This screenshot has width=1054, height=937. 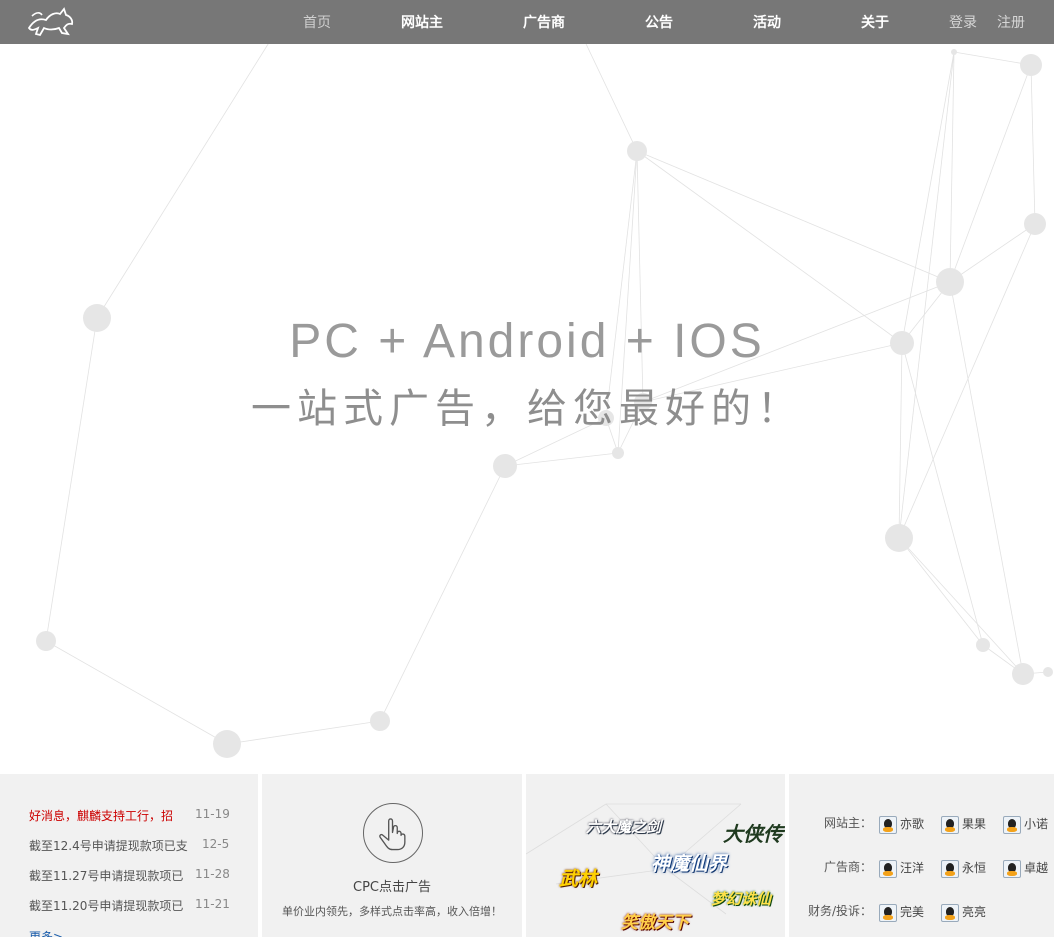 What do you see at coordinates (1011, 22) in the screenshot?
I see `register-link: 注册` at bounding box center [1011, 22].